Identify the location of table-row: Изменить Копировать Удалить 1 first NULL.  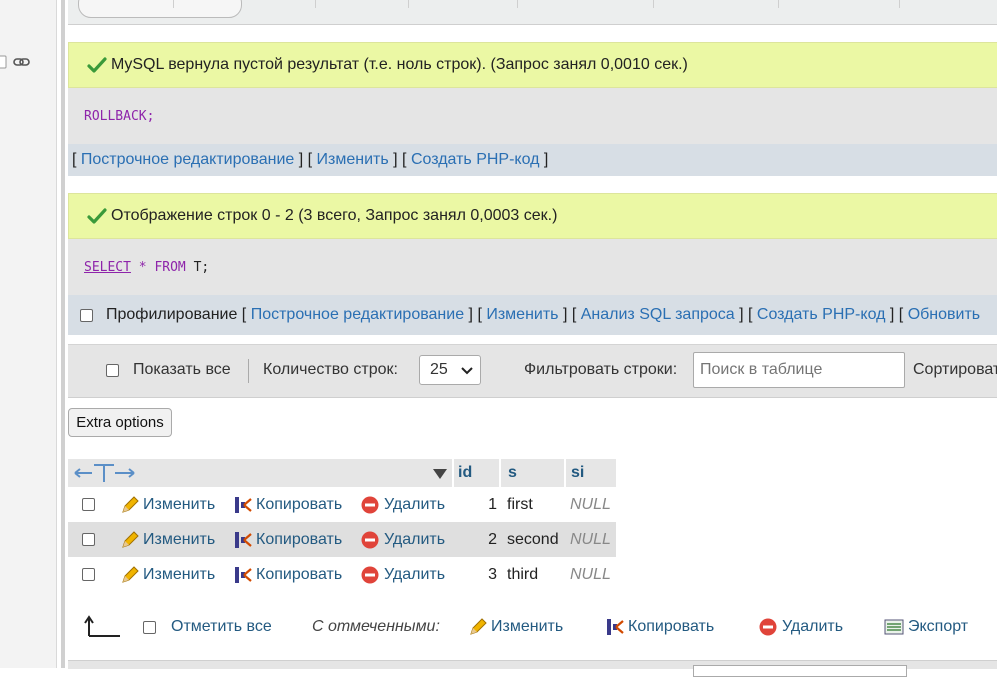
(342, 504).